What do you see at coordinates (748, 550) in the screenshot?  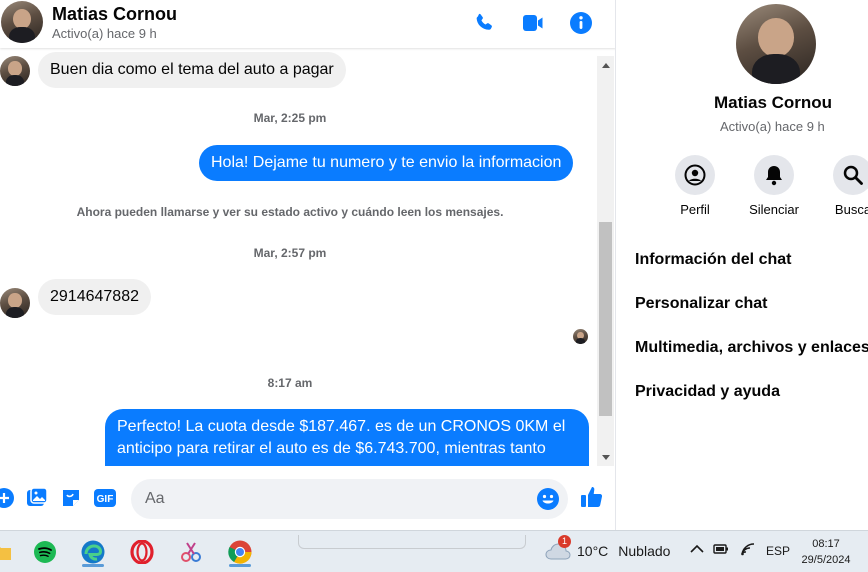 I see `wifi-icon` at bounding box center [748, 550].